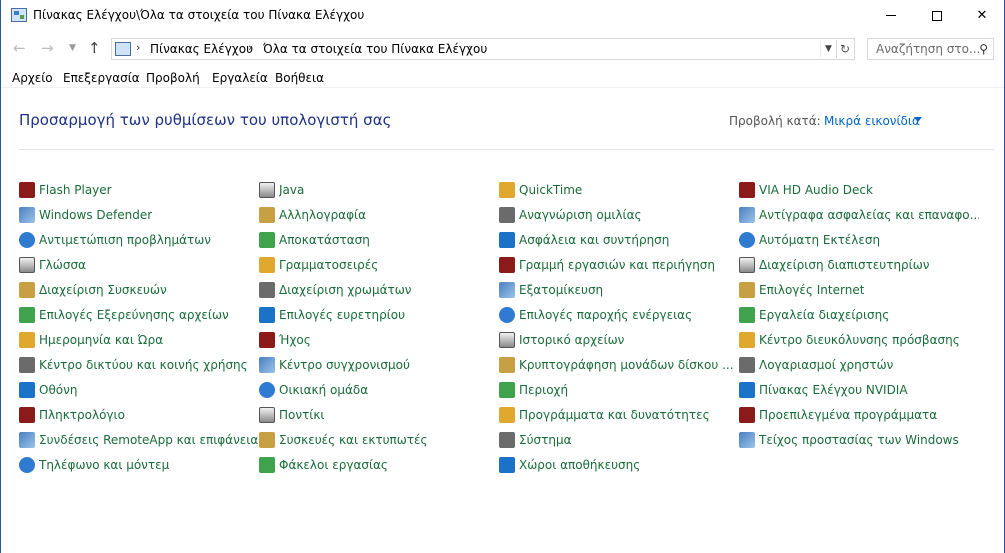 This screenshot has width=1005, height=553. I want to click on control-panel-item: Ημερομηνία και Ώρα, so click(139, 339).